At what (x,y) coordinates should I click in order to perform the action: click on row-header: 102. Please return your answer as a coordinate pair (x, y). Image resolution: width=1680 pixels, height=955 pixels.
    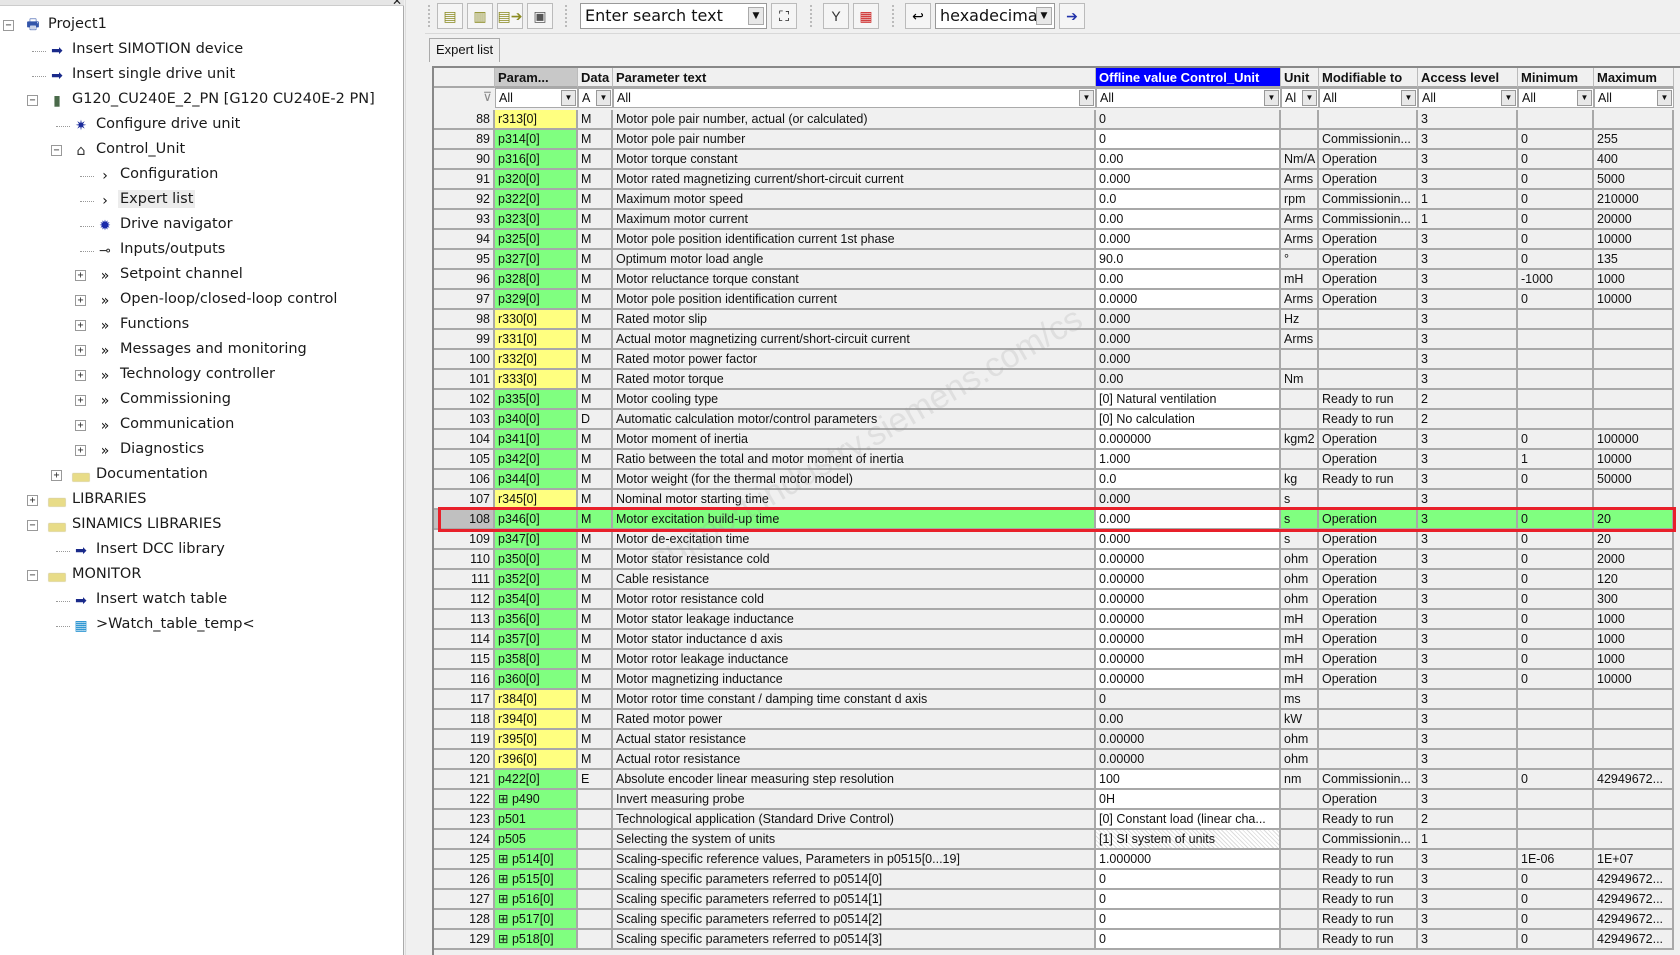
    Looking at the image, I should click on (464, 400).